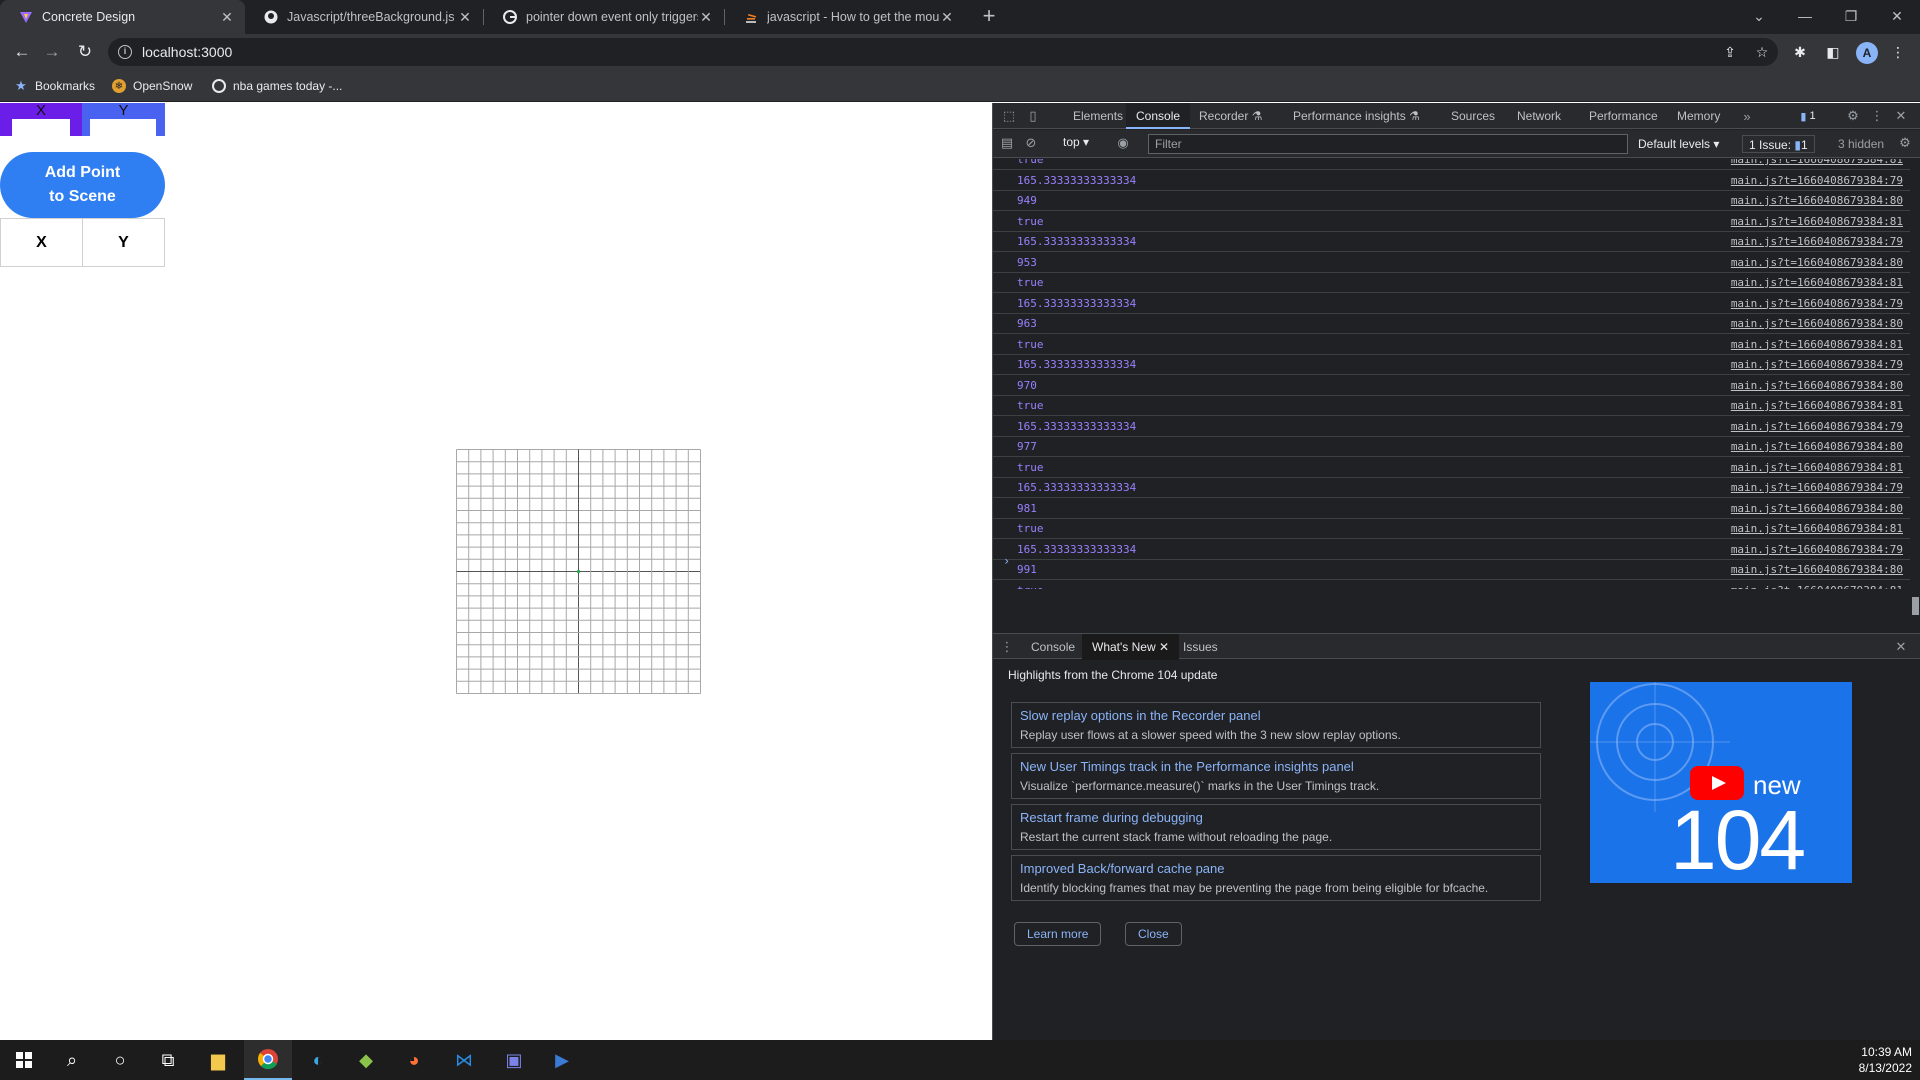  What do you see at coordinates (1915, 606) in the screenshot?
I see `scrollbar-thumb` at bounding box center [1915, 606].